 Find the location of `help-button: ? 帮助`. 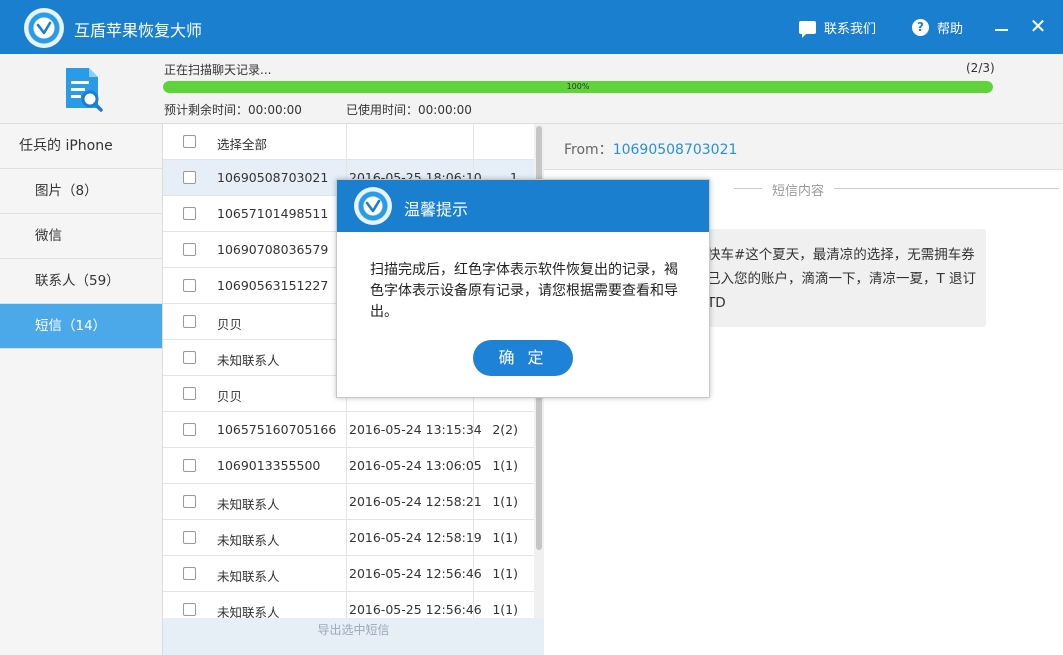

help-button: ? 帮助 is located at coordinates (937, 27).